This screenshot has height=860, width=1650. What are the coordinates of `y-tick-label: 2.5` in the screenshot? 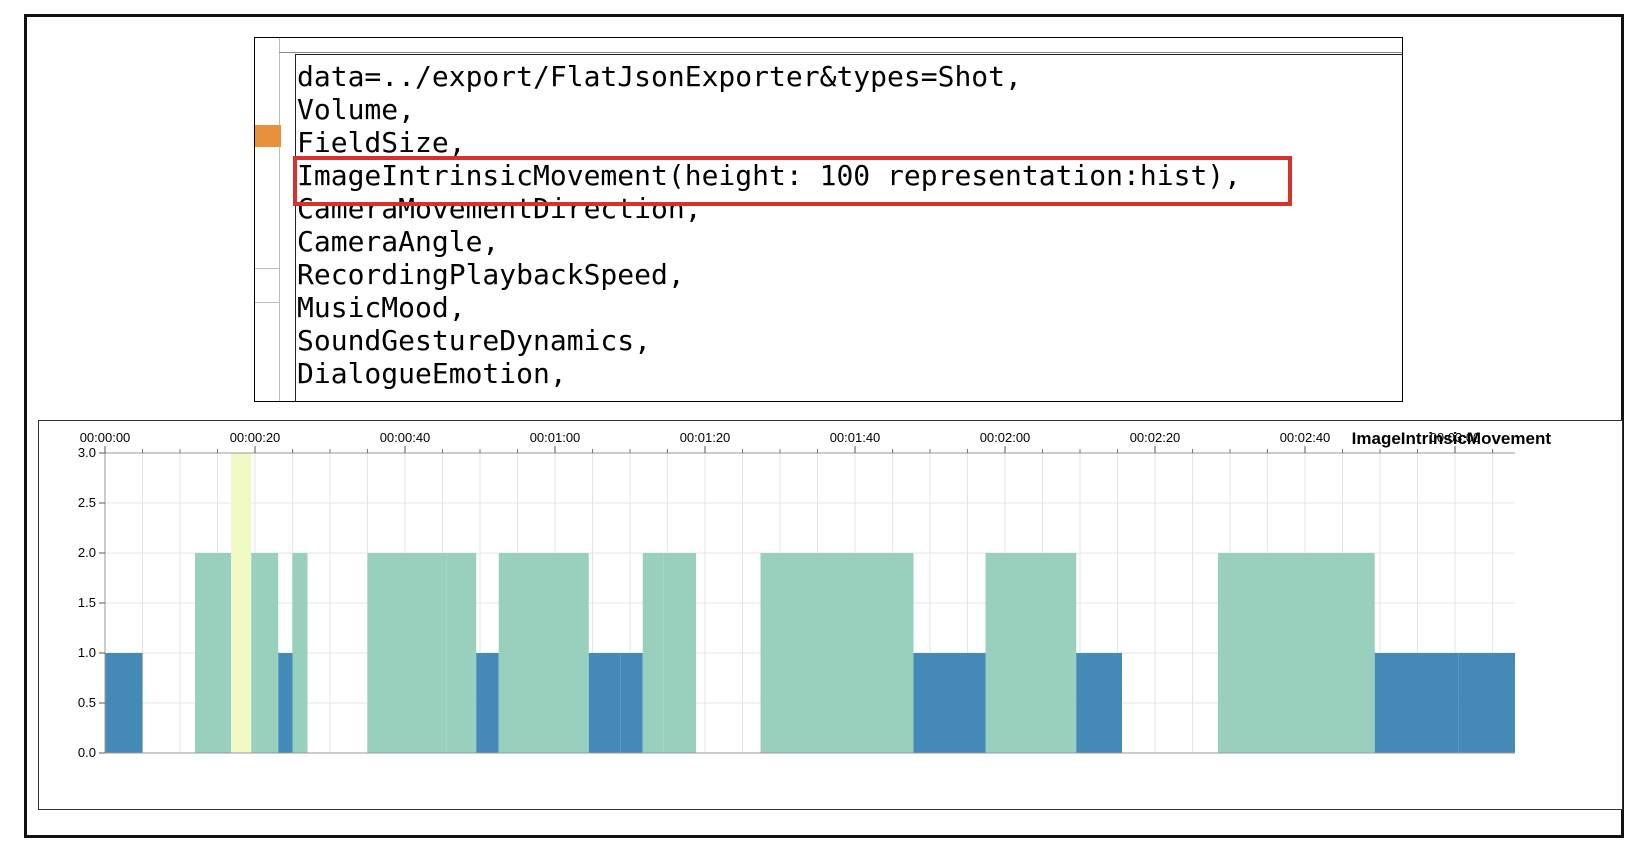 It's located at (87, 502).